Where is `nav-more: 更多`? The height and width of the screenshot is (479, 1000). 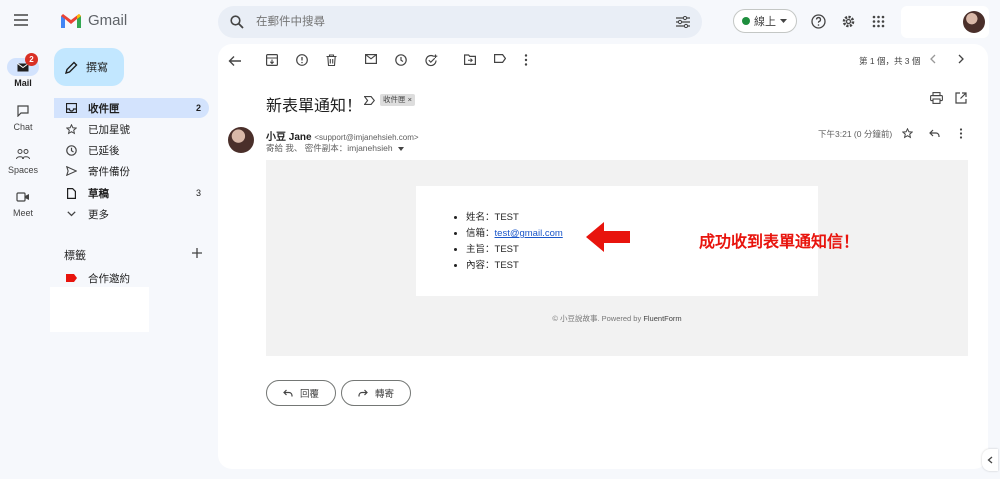 nav-more: 更多 is located at coordinates (131, 214).